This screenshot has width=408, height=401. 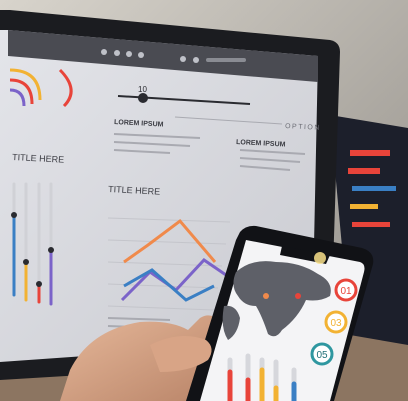 I want to click on toolbar-share-icon, so click(x=196, y=60).